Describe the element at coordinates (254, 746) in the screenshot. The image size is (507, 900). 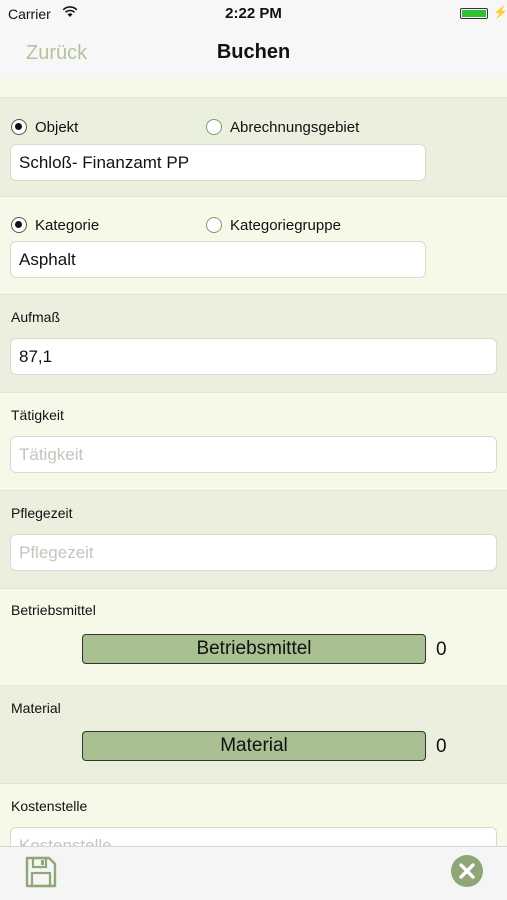
I see `material-button: Material` at that location.